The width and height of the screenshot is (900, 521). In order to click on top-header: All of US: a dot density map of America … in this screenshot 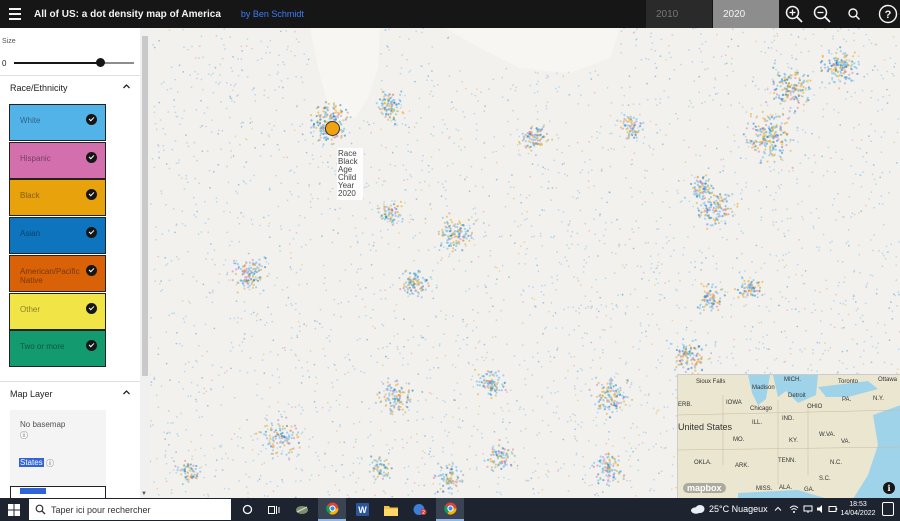, I will do `click(450, 14)`.